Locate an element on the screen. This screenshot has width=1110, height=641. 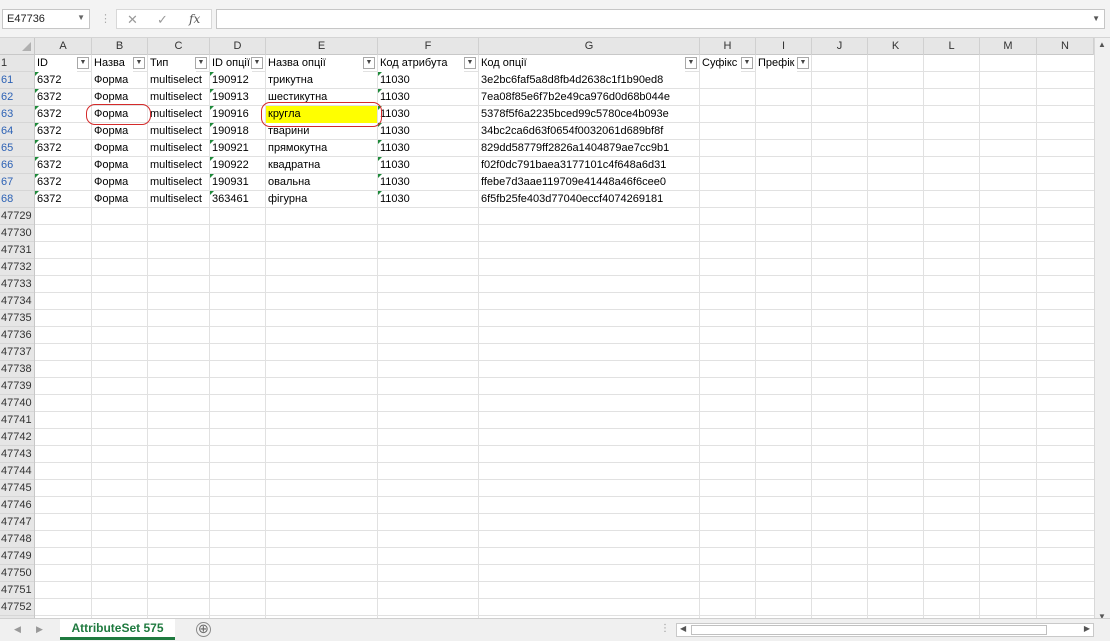
row-header: 47734 is located at coordinates (17, 301).